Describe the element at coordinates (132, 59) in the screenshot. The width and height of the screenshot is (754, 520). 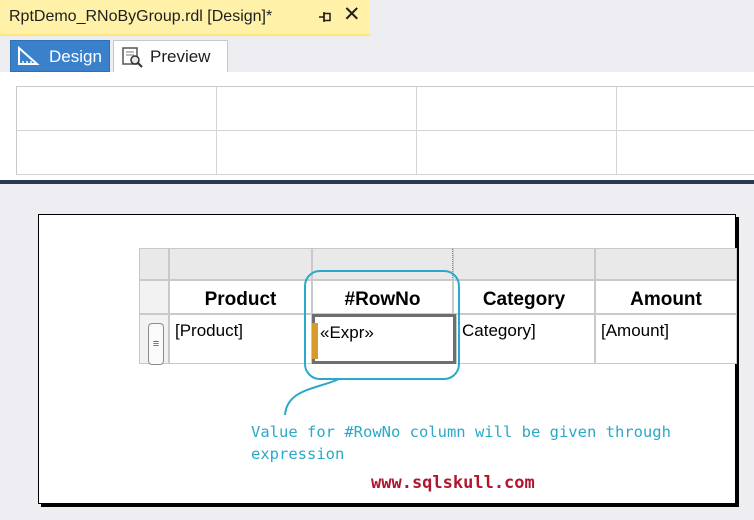
I see `preview-icon` at that location.